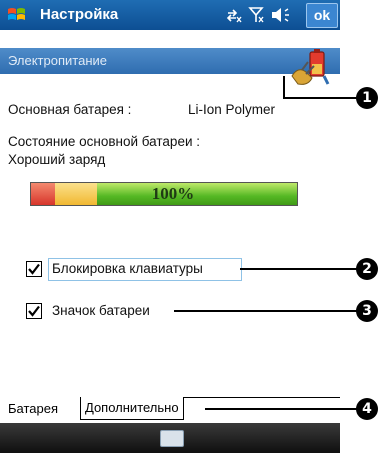  What do you see at coordinates (367, 98) in the screenshot?
I see `callout-badge-1: 1` at bounding box center [367, 98].